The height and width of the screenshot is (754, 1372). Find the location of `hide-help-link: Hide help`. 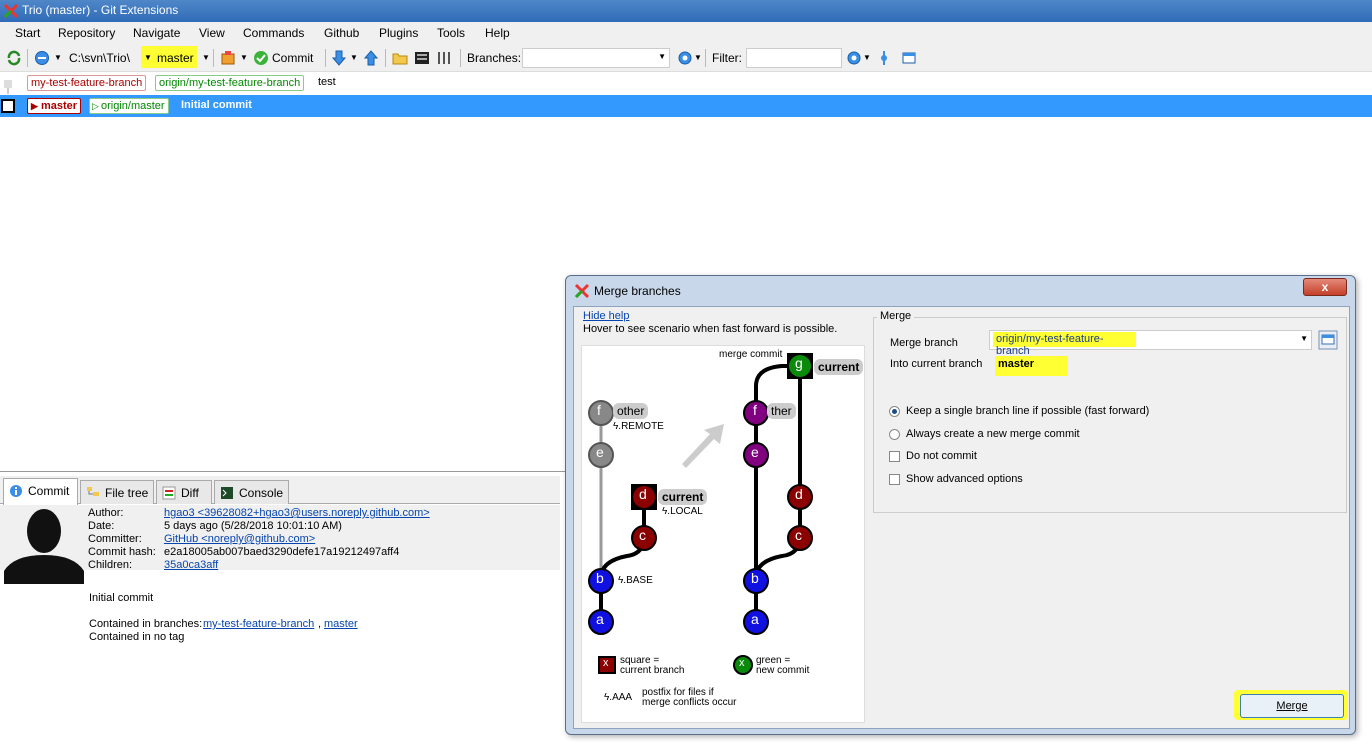

hide-help-link: Hide help is located at coordinates (606, 316).